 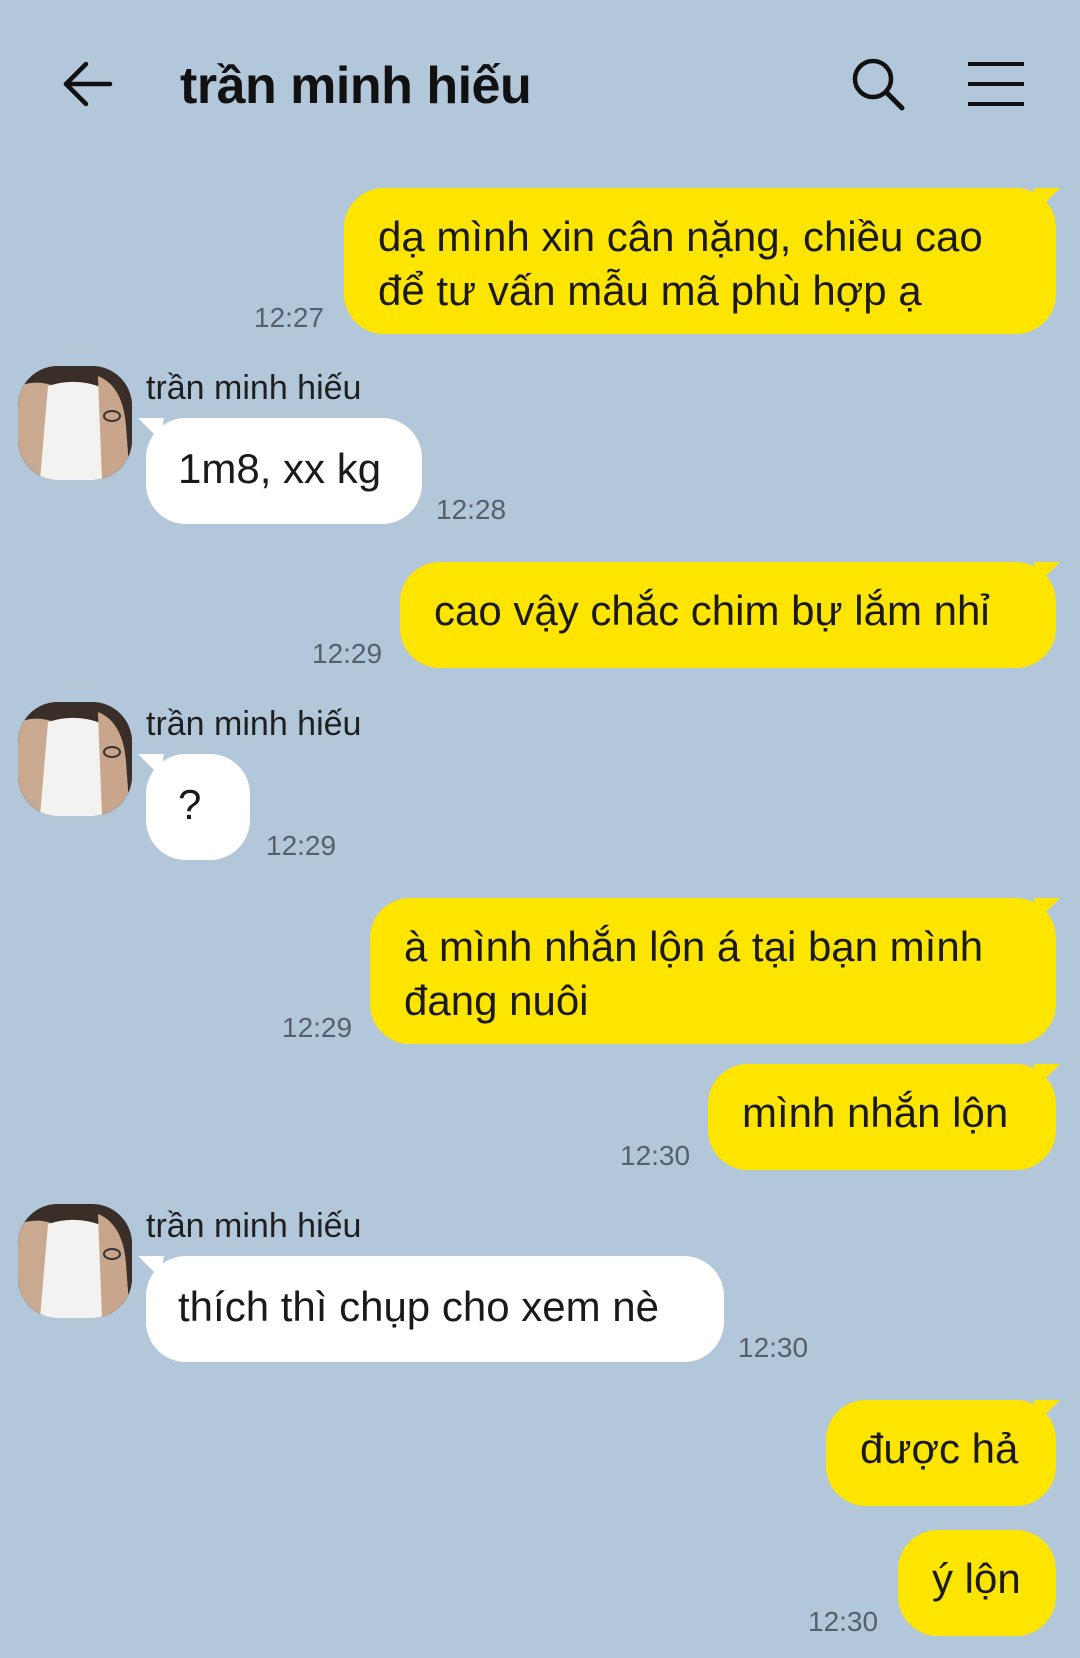 I want to click on search-button, so click(x=878, y=84).